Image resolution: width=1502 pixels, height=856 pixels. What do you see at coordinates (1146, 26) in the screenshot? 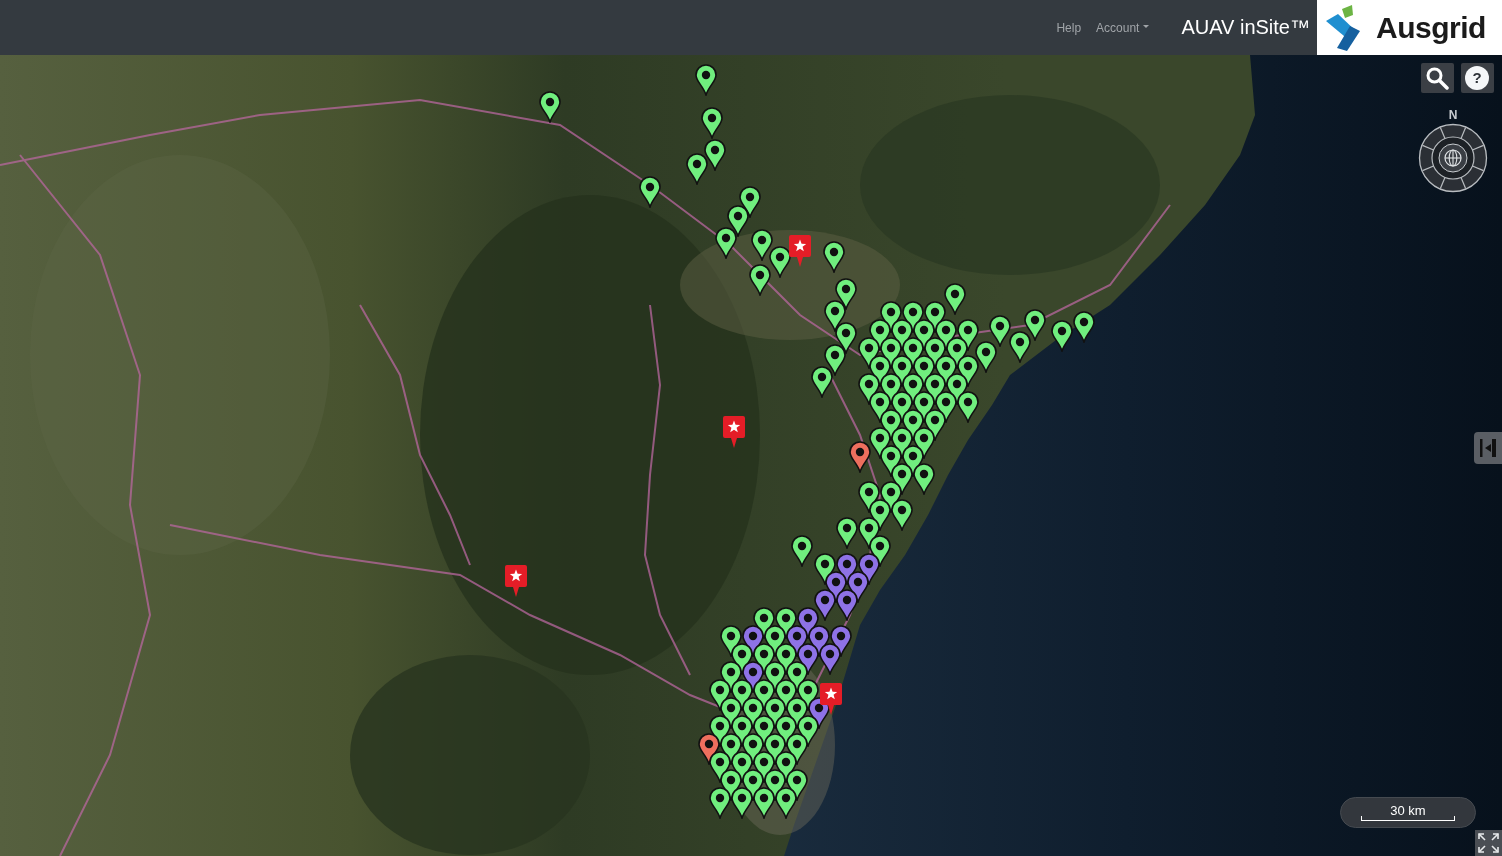
I see `caret-icon` at bounding box center [1146, 26].